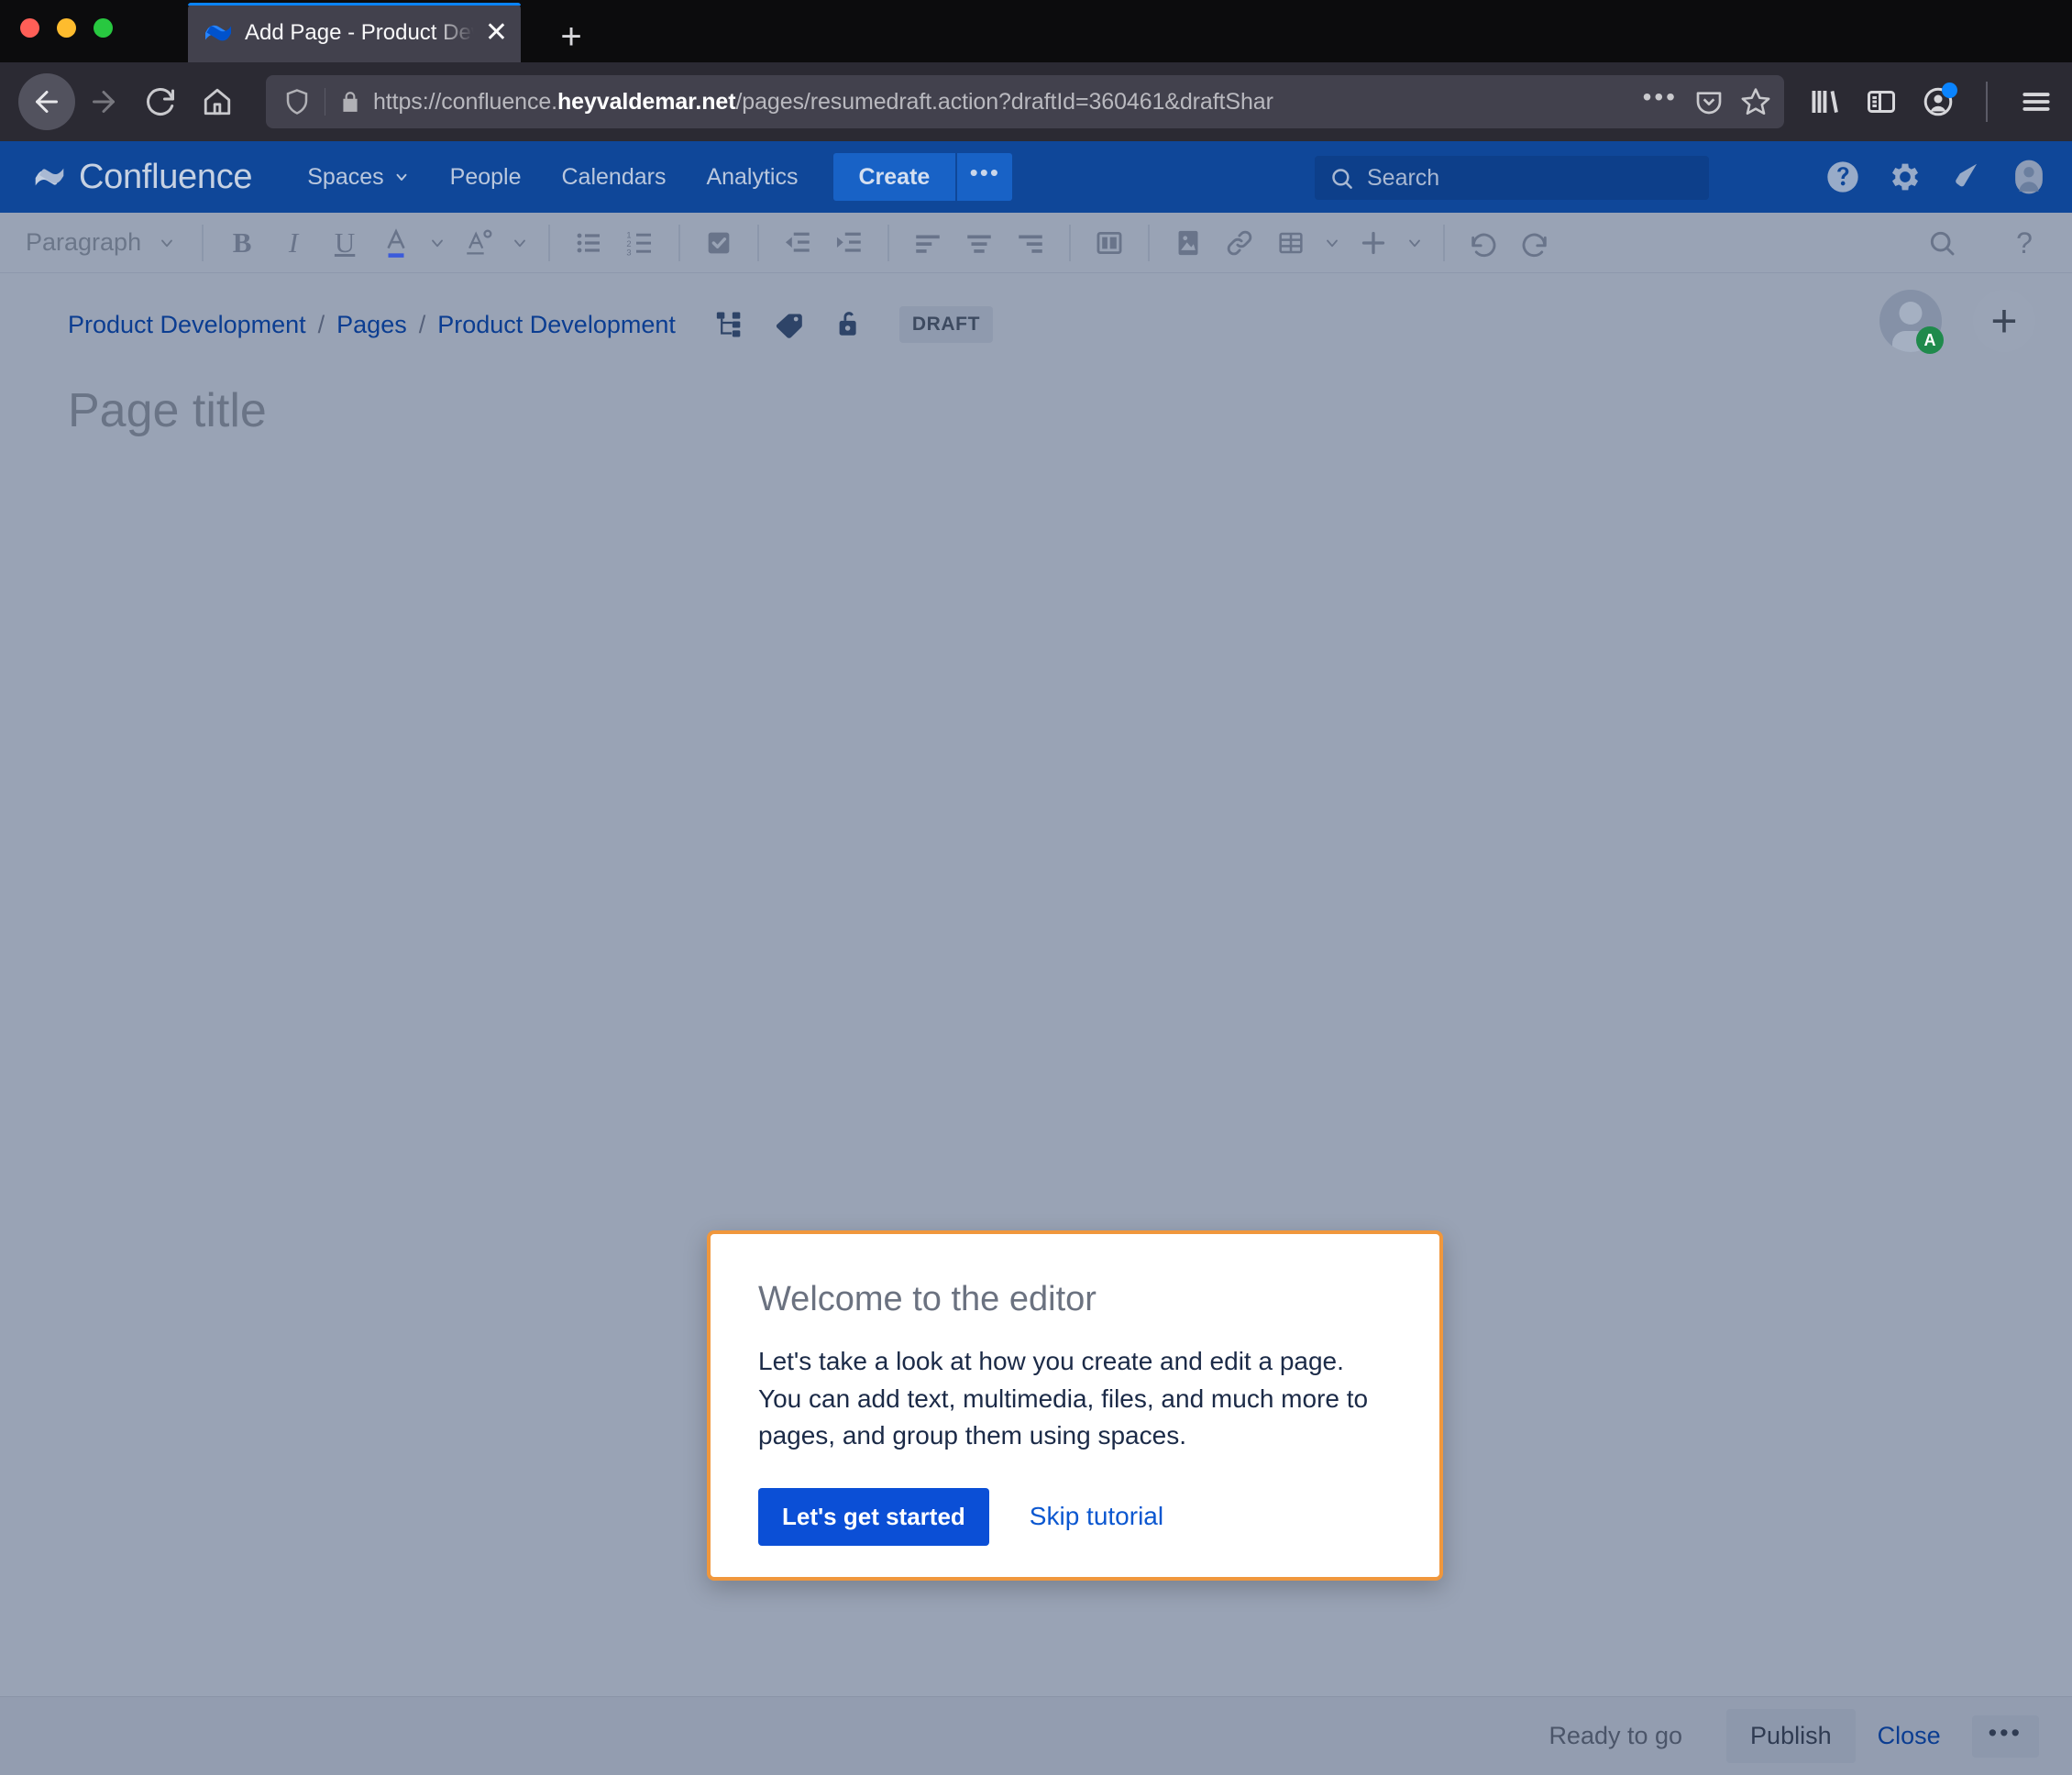 This screenshot has width=2072, height=1775. I want to click on reload-arrow-icon, so click(160, 101).